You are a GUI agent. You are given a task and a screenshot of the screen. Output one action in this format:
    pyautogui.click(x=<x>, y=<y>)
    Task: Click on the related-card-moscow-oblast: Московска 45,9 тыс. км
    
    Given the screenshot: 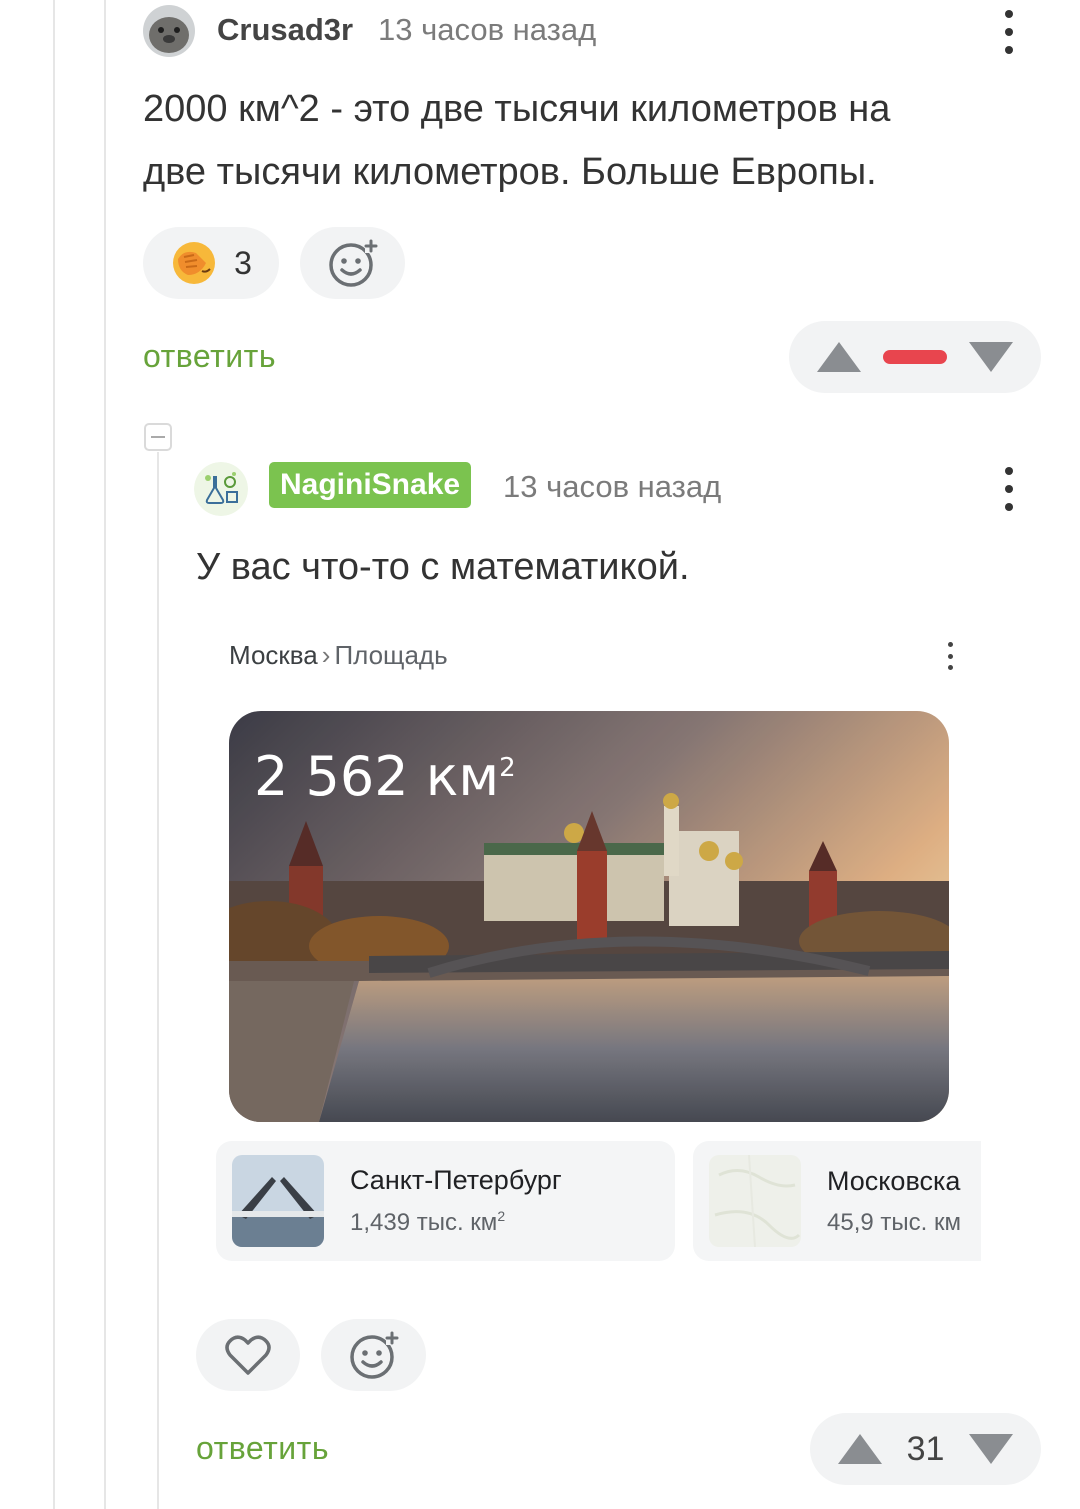 What is the action you would take?
    pyautogui.click(x=837, y=1201)
    